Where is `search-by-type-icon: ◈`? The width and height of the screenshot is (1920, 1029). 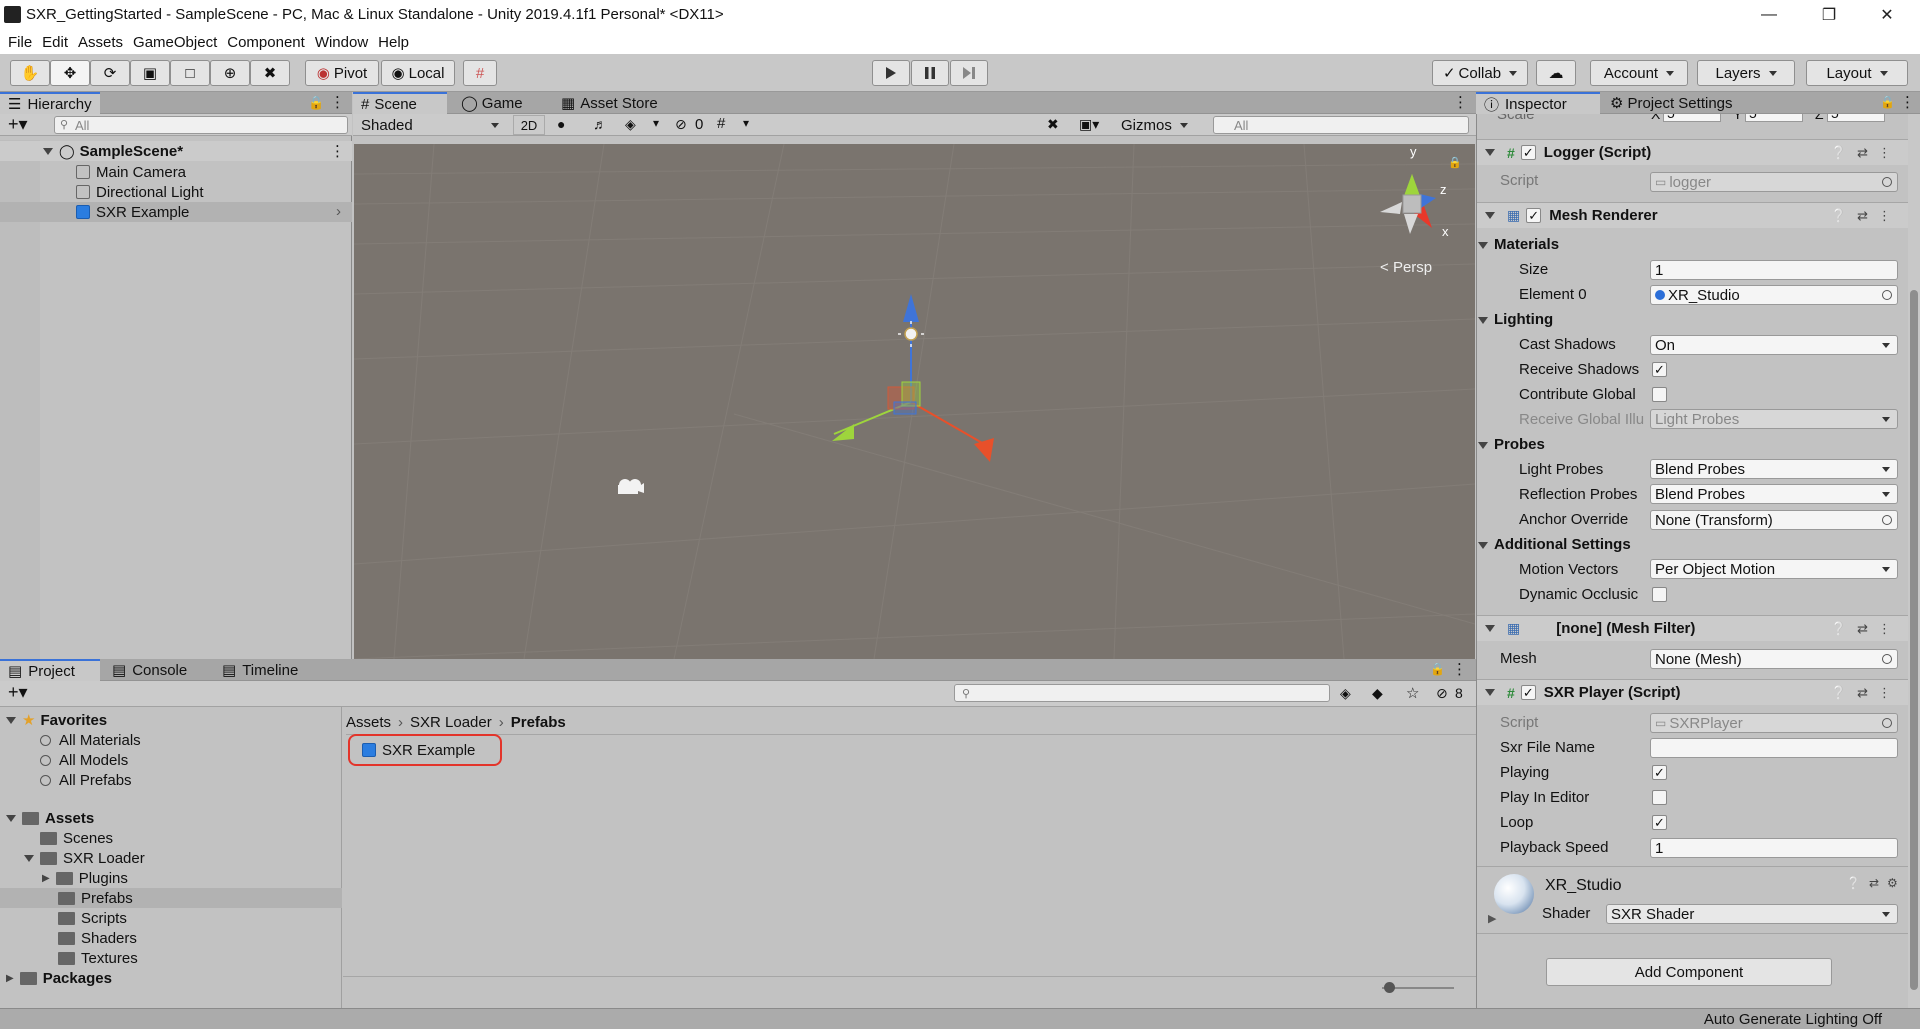
search-by-type-icon: ◈ is located at coordinates (1345, 693).